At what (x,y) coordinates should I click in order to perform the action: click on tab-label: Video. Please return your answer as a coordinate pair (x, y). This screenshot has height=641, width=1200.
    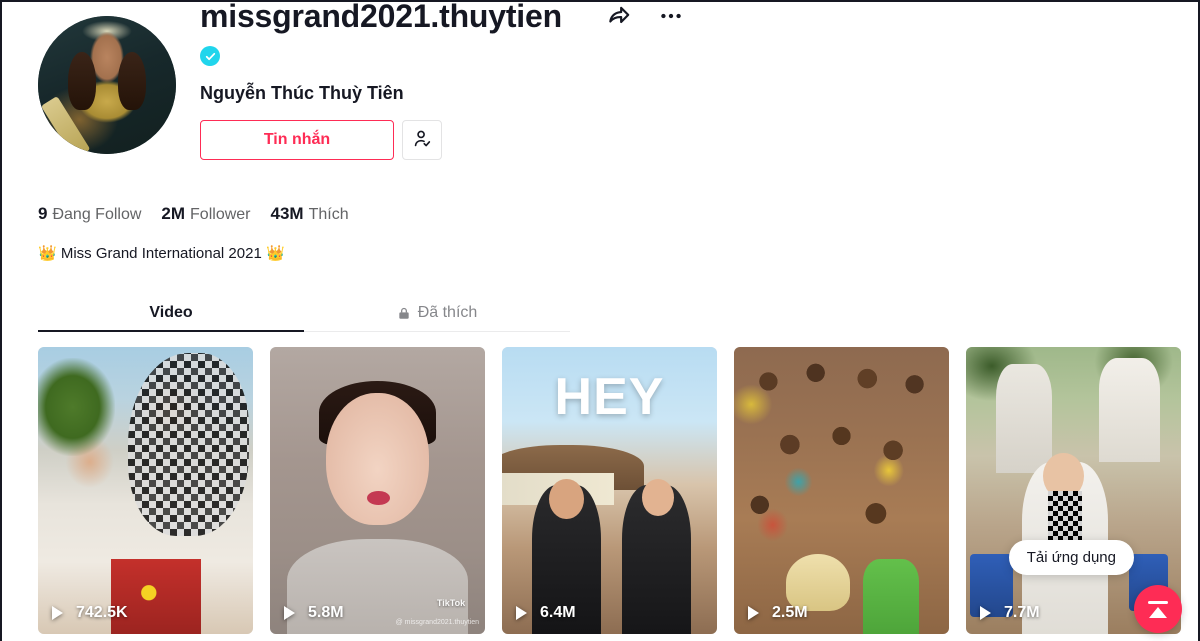
    Looking at the image, I should click on (171, 312).